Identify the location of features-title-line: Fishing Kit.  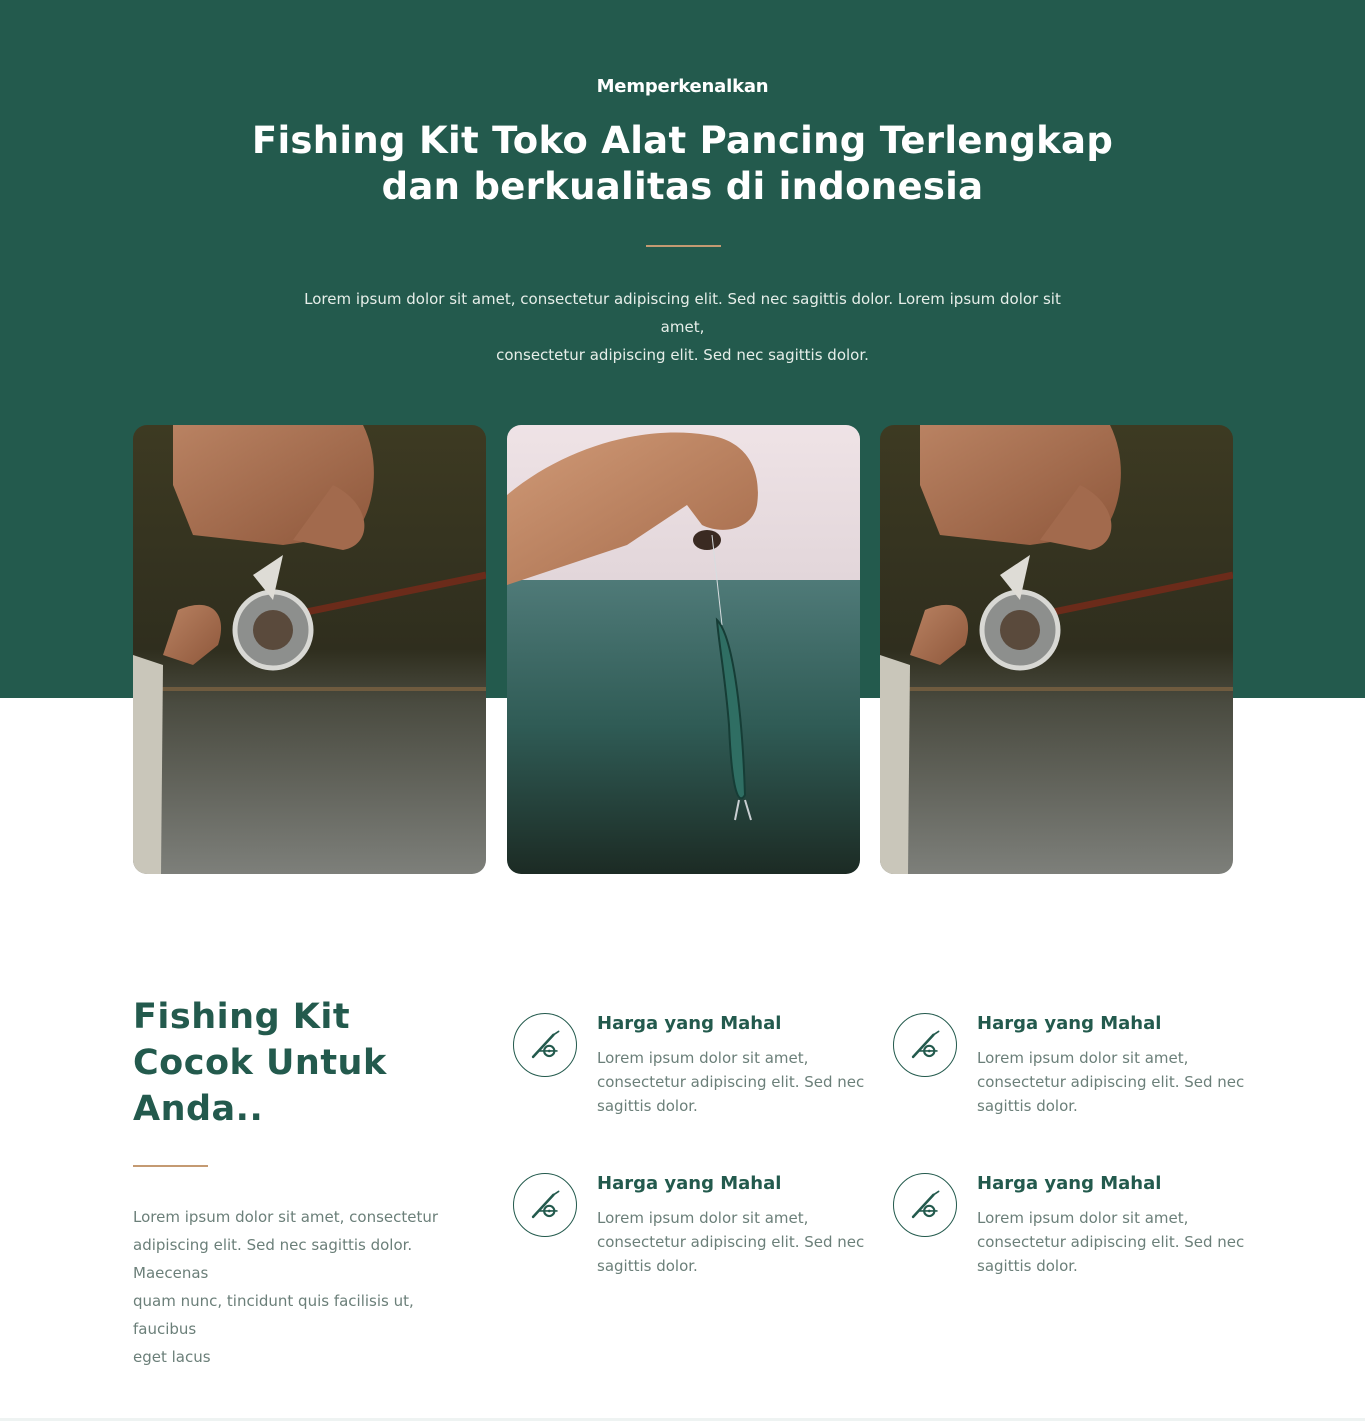
(242, 1017).